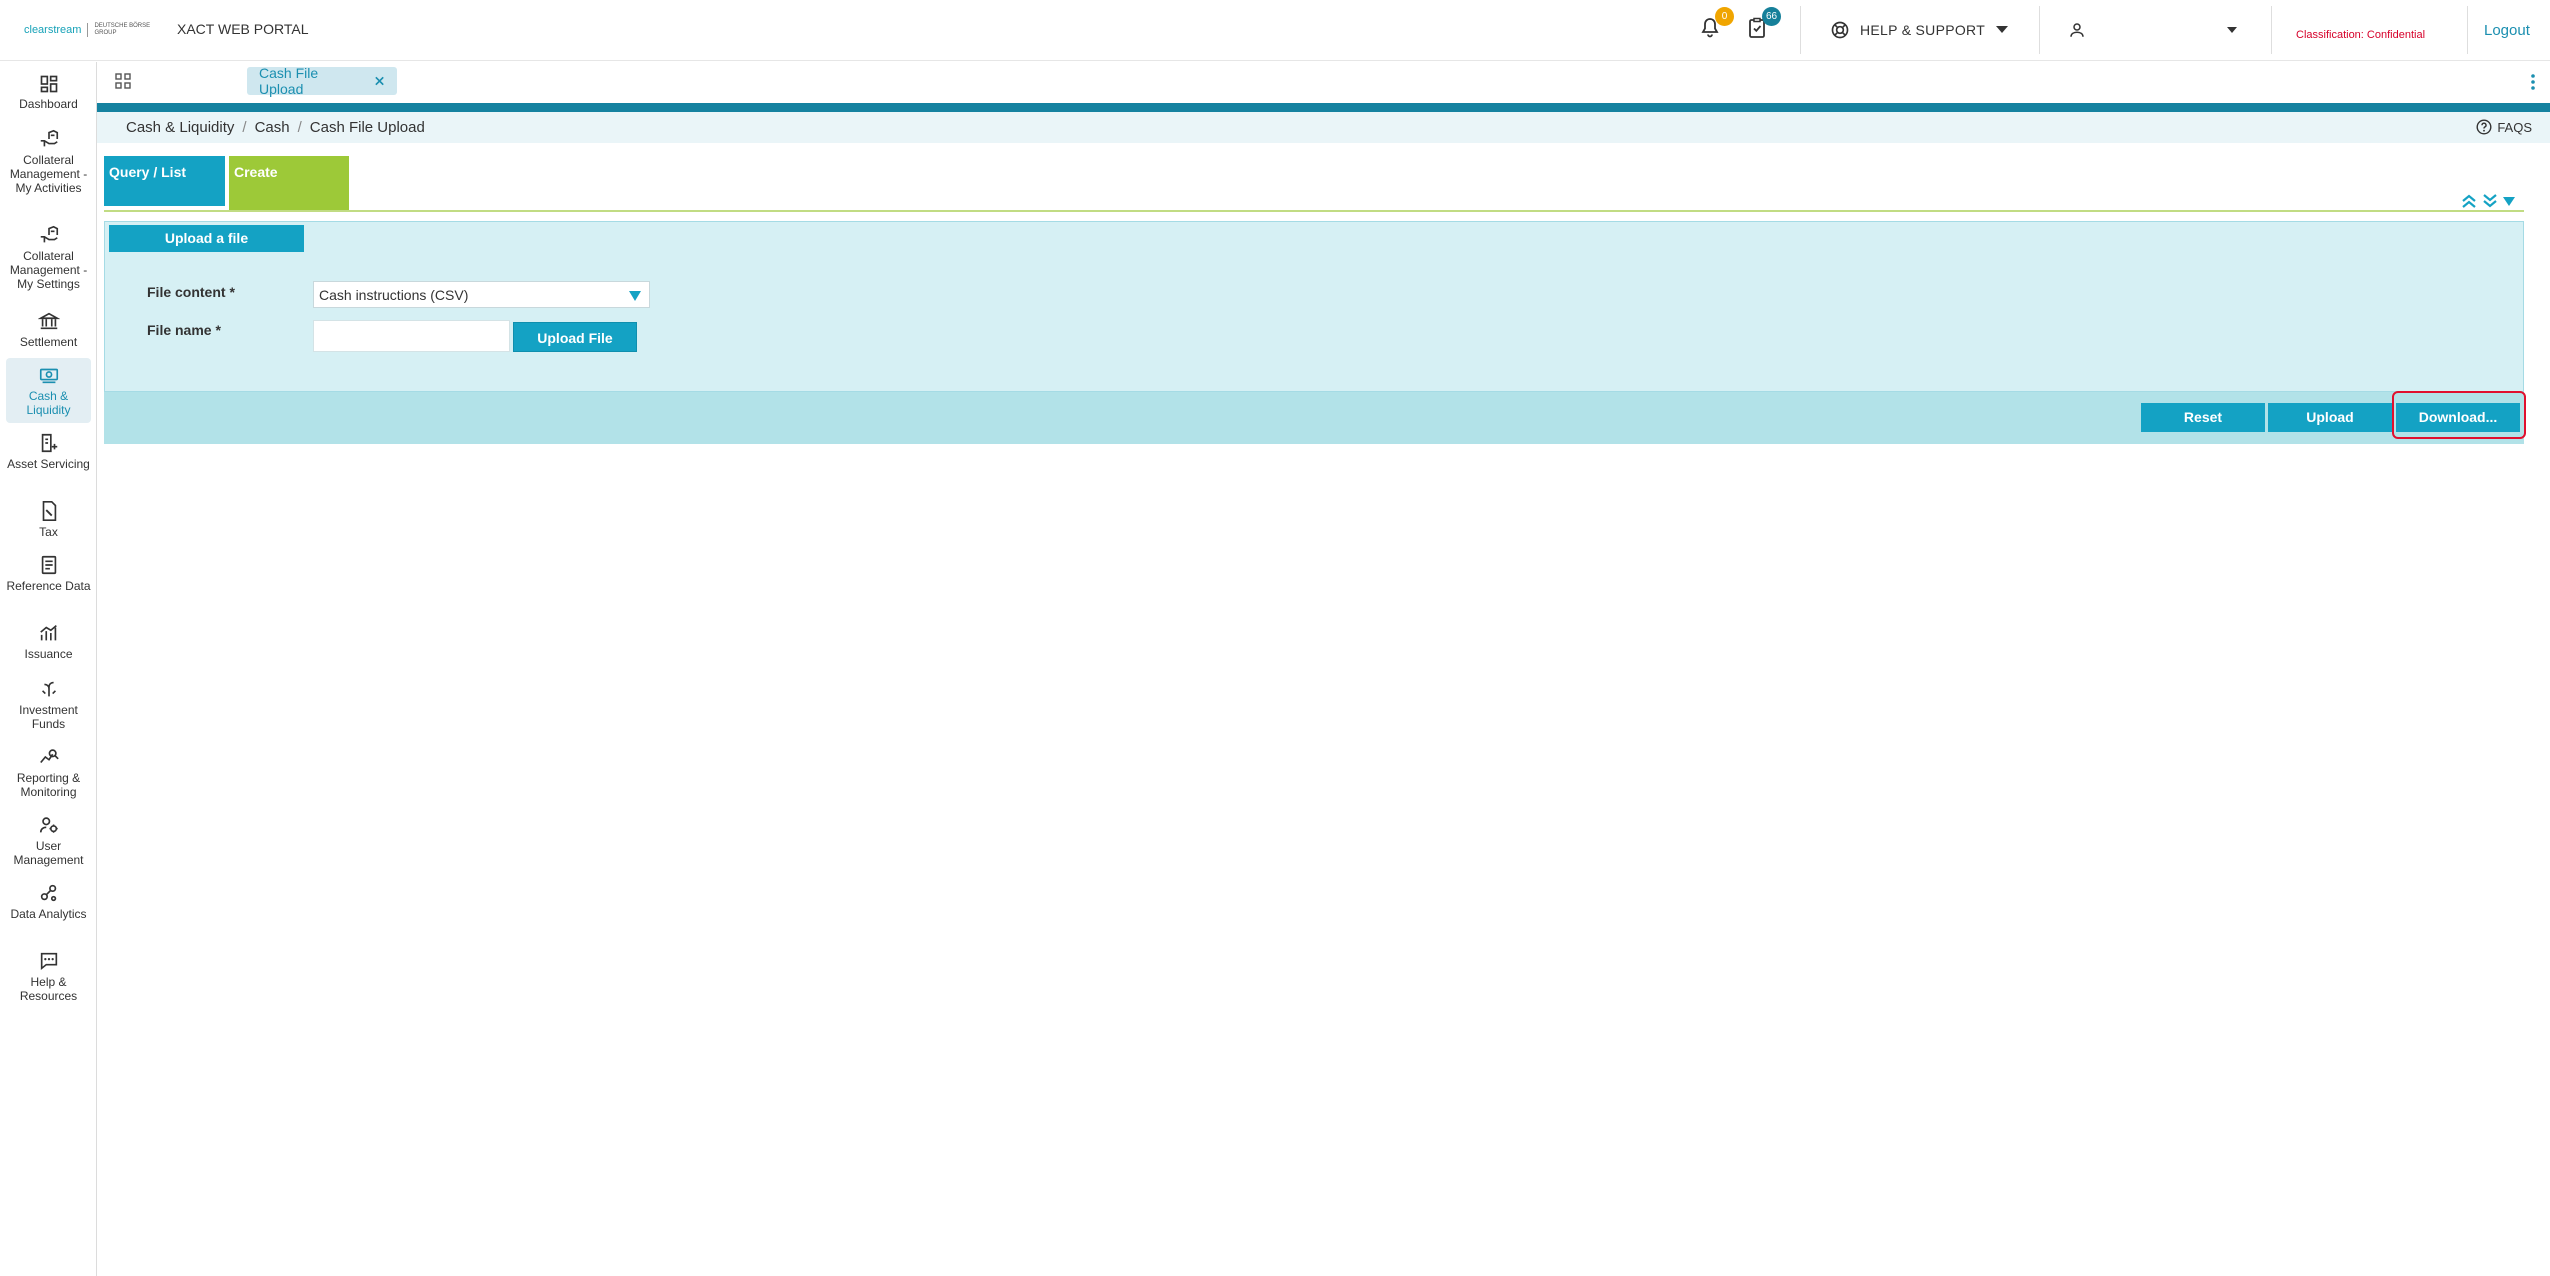 The width and height of the screenshot is (2550, 1276). I want to click on clearstream-logo: clearstream DEUTSCHE BÖRSE GROUP, so click(90, 30).